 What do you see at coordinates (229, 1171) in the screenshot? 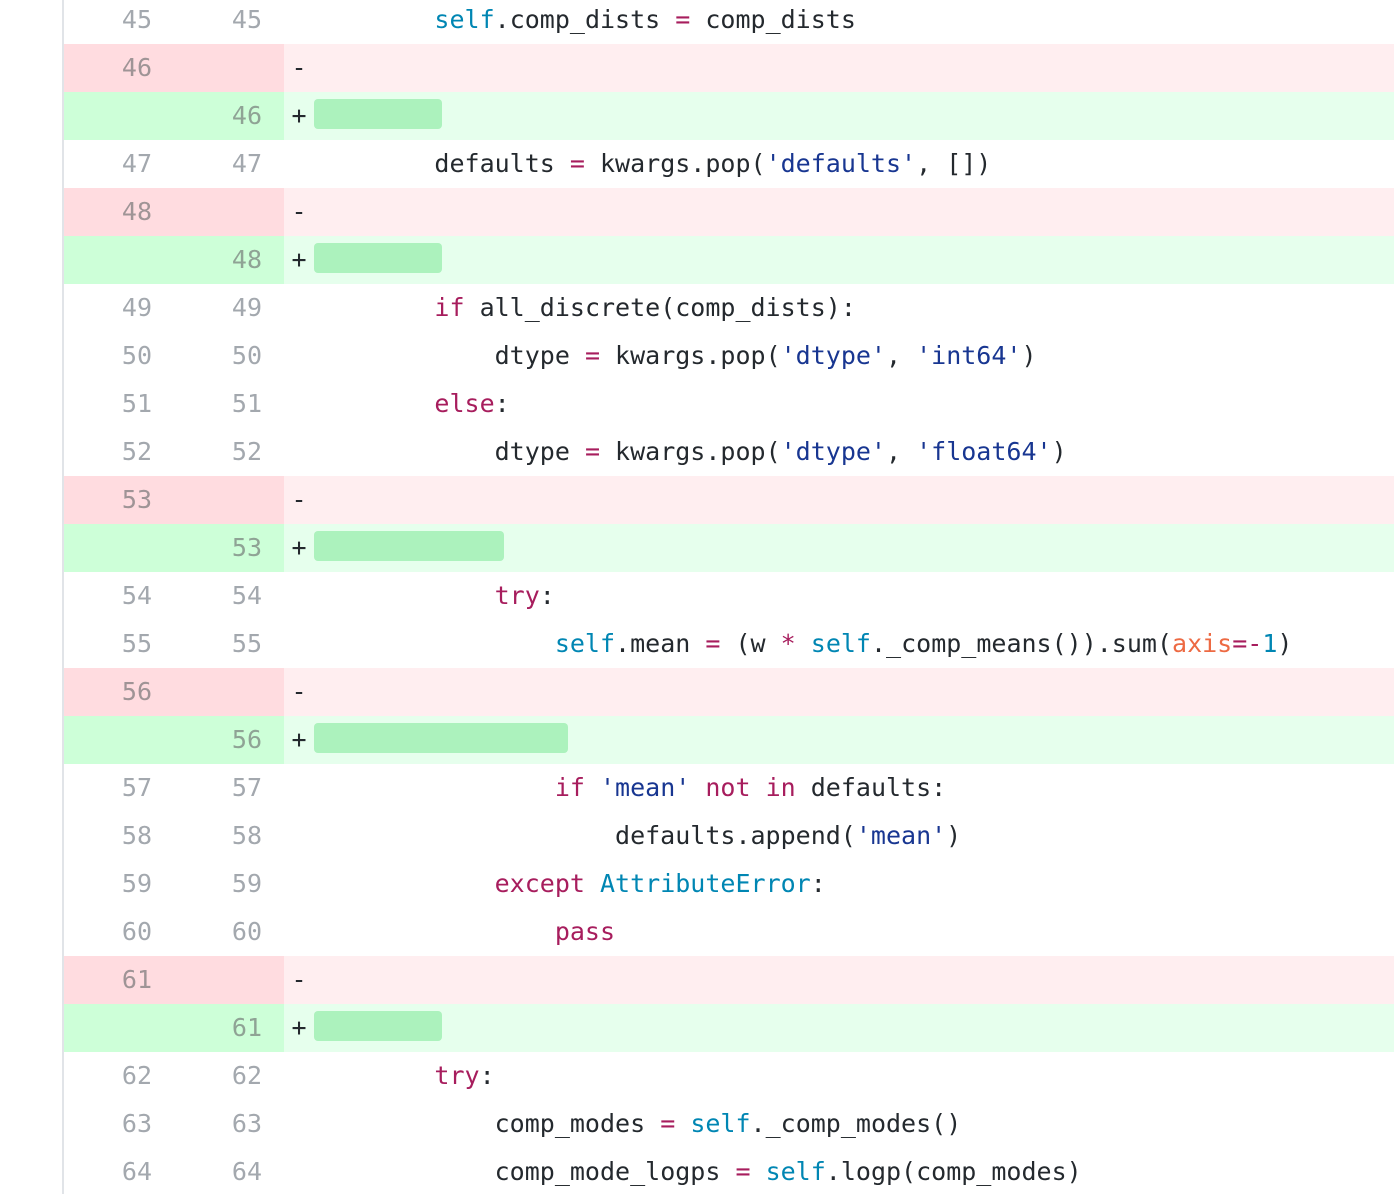
I see `new-line-number: 64` at bounding box center [229, 1171].